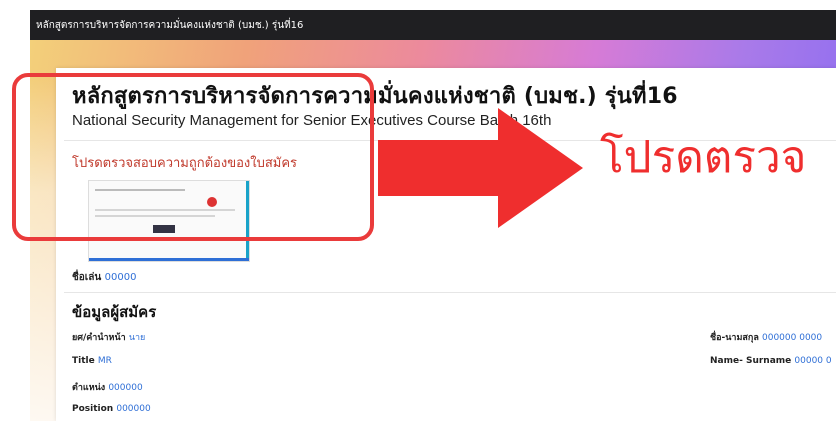  What do you see at coordinates (114, 312) in the screenshot?
I see `applicant-section-title: ข้อมูลผู้สมัคร` at bounding box center [114, 312].